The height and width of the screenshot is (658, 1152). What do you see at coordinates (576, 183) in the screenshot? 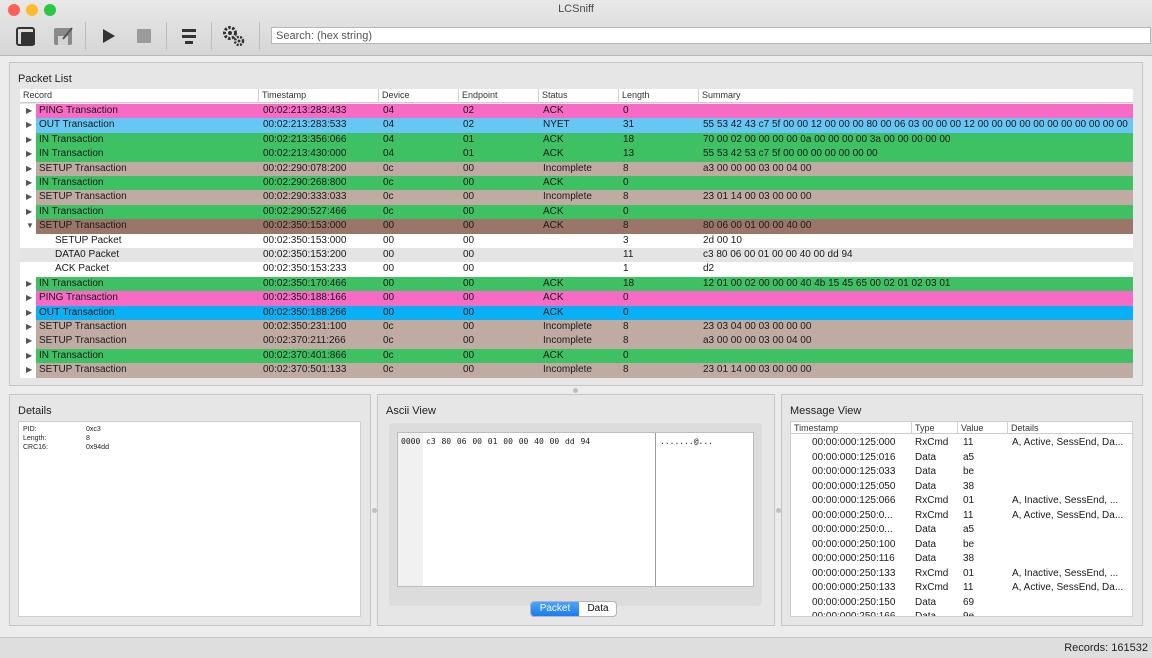
I see `table-row: ▶ IN Transaction 00:02:290:268:800 0c 00 ACK 0` at bounding box center [576, 183].